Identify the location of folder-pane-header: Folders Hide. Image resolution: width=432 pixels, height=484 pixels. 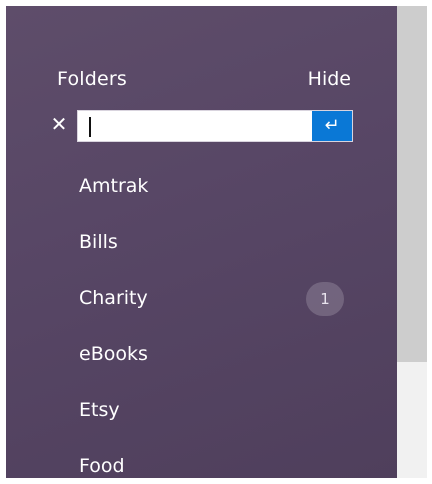
(201, 79).